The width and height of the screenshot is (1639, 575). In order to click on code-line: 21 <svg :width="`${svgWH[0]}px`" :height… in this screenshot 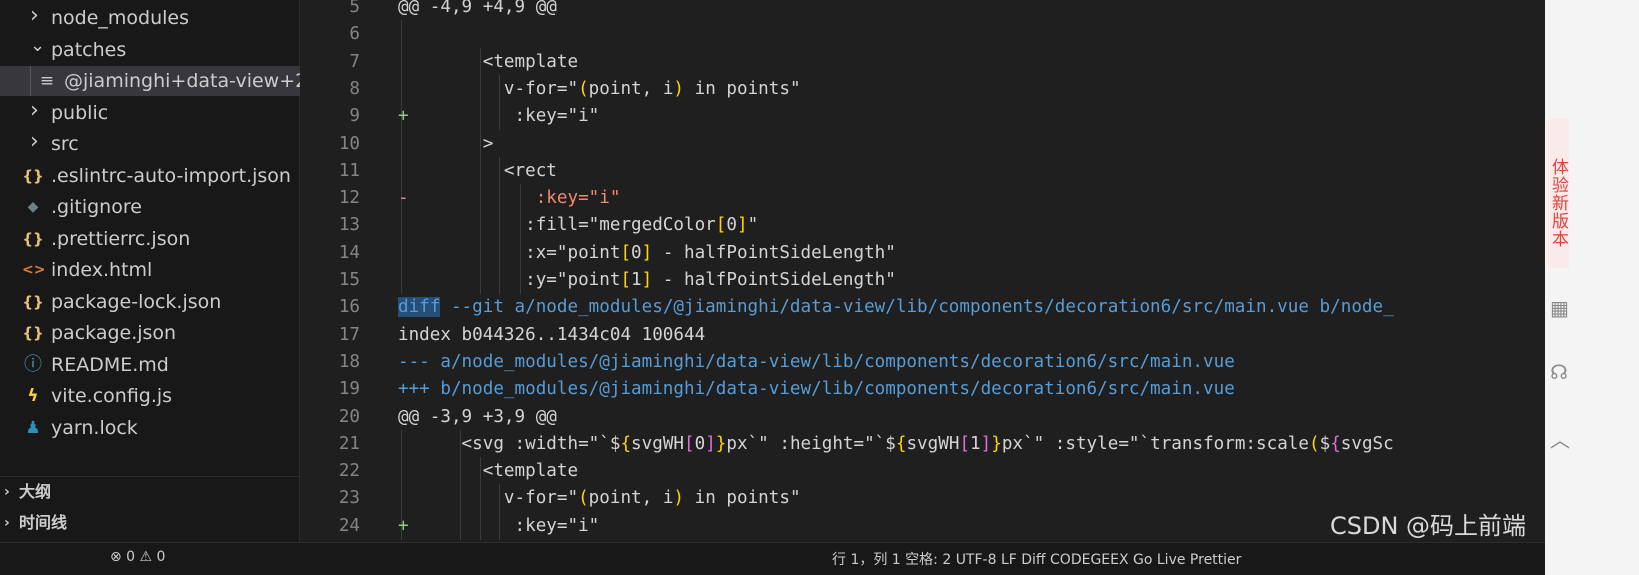, I will do `click(923, 443)`.